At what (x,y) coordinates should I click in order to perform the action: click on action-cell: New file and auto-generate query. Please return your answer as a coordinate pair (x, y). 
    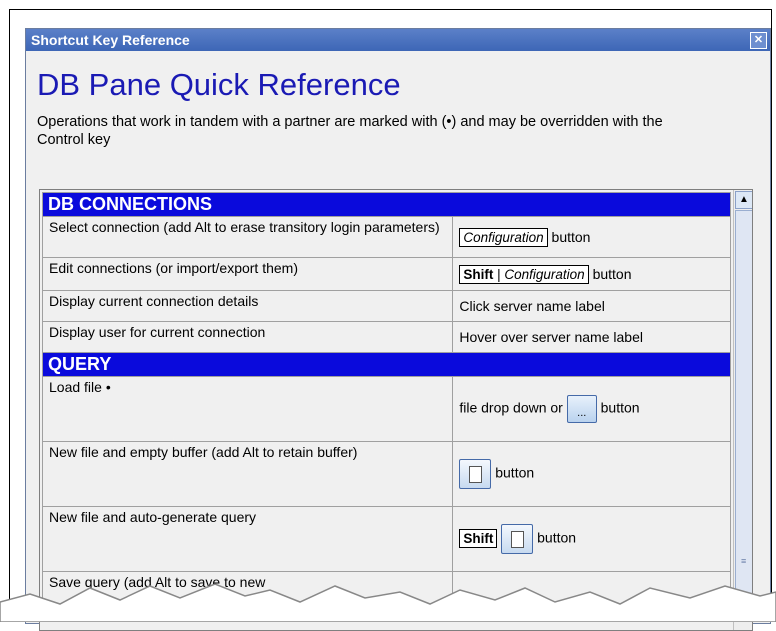
    Looking at the image, I should click on (247, 539).